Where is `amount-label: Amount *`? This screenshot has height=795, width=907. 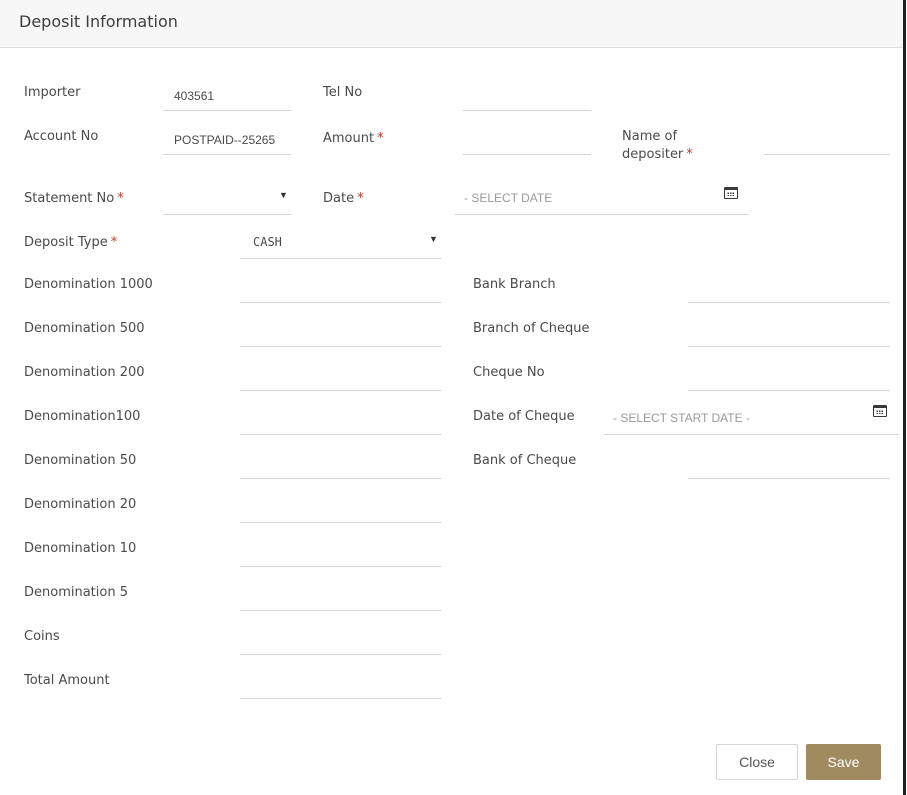
amount-label: Amount * is located at coordinates (353, 139).